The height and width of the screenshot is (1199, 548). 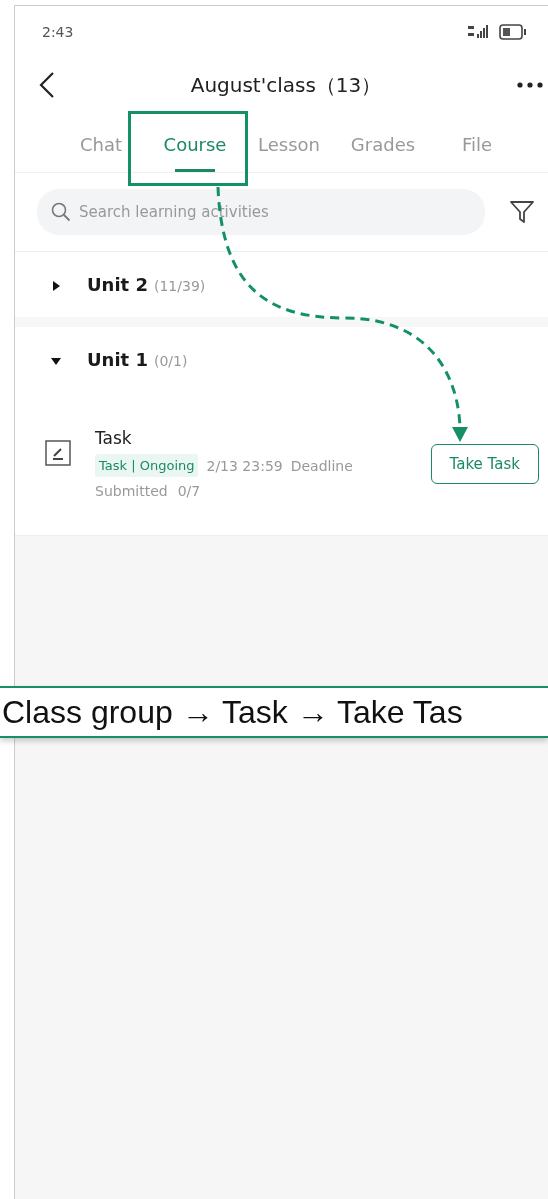 What do you see at coordinates (131, 491) in the screenshot?
I see `submitted-label: Submitted` at bounding box center [131, 491].